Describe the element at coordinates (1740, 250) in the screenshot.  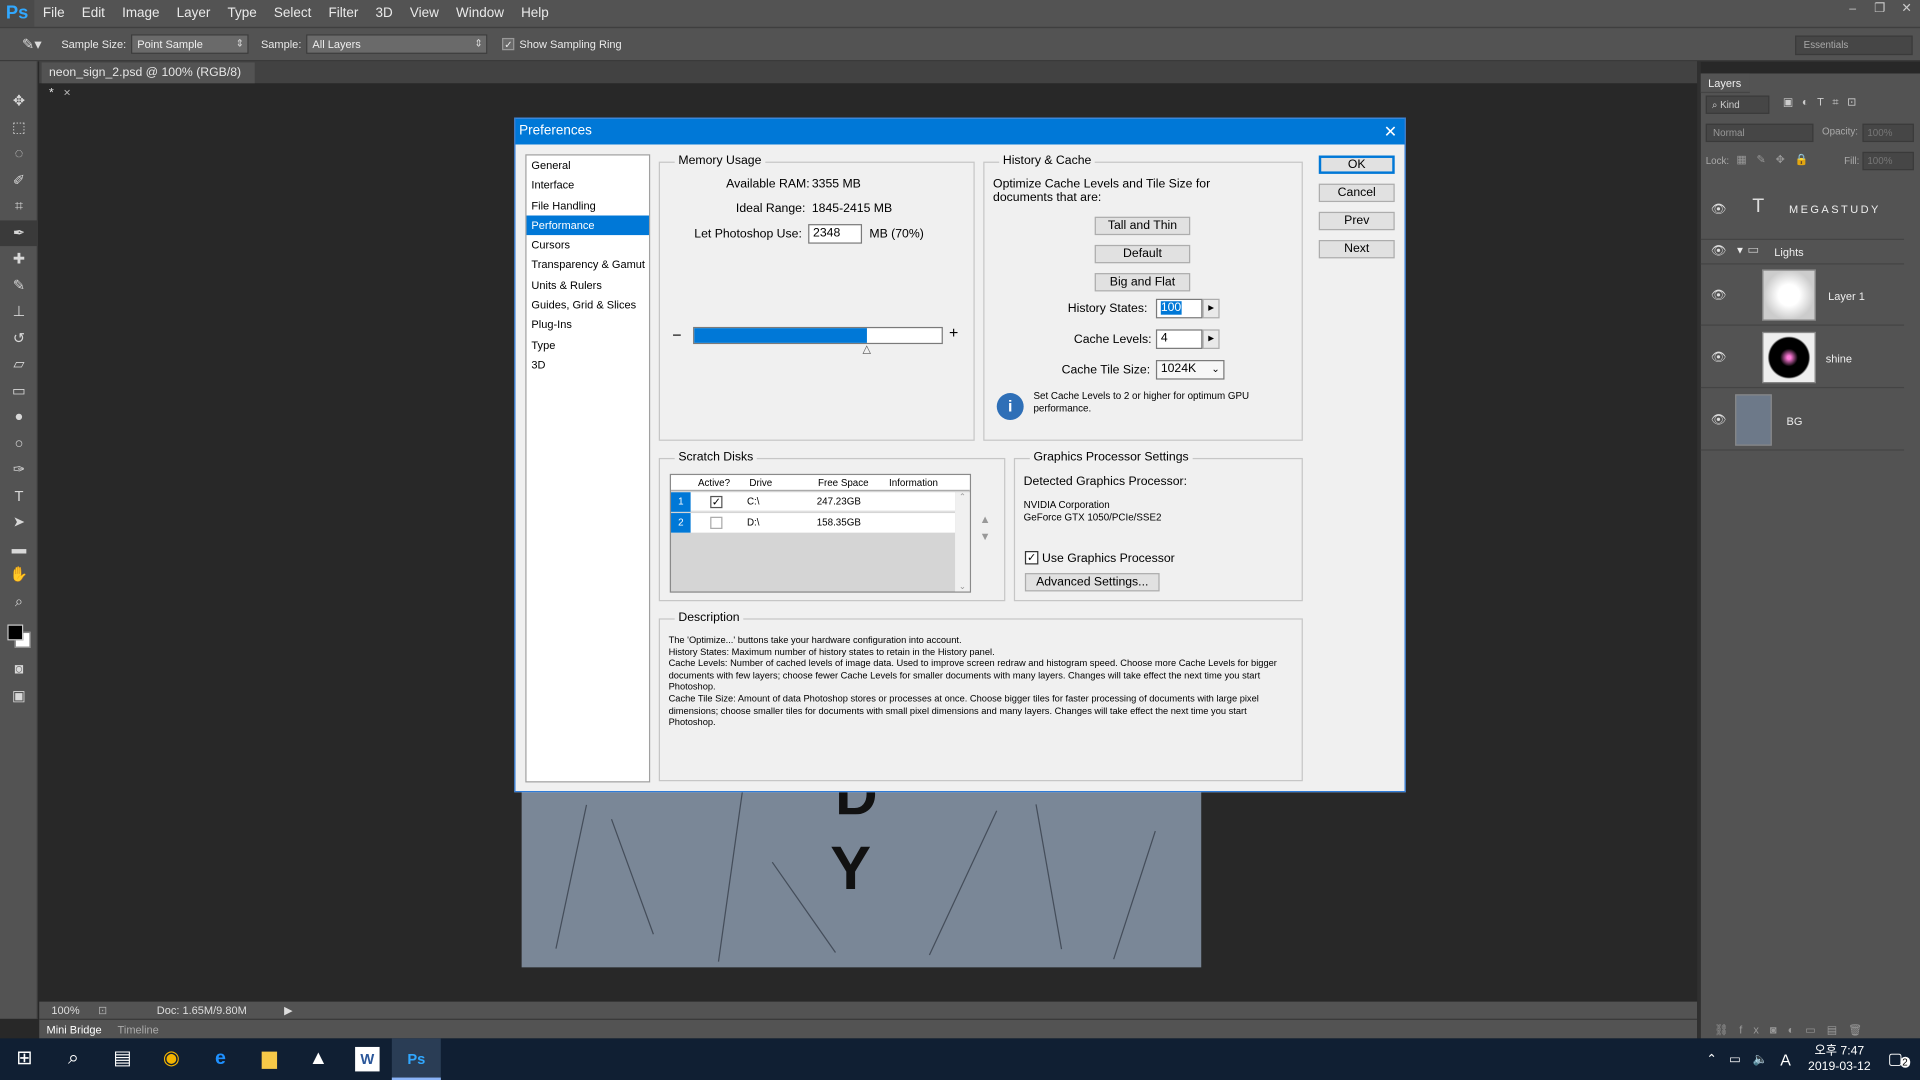
I see `chevron-down-icon: ▼` at that location.